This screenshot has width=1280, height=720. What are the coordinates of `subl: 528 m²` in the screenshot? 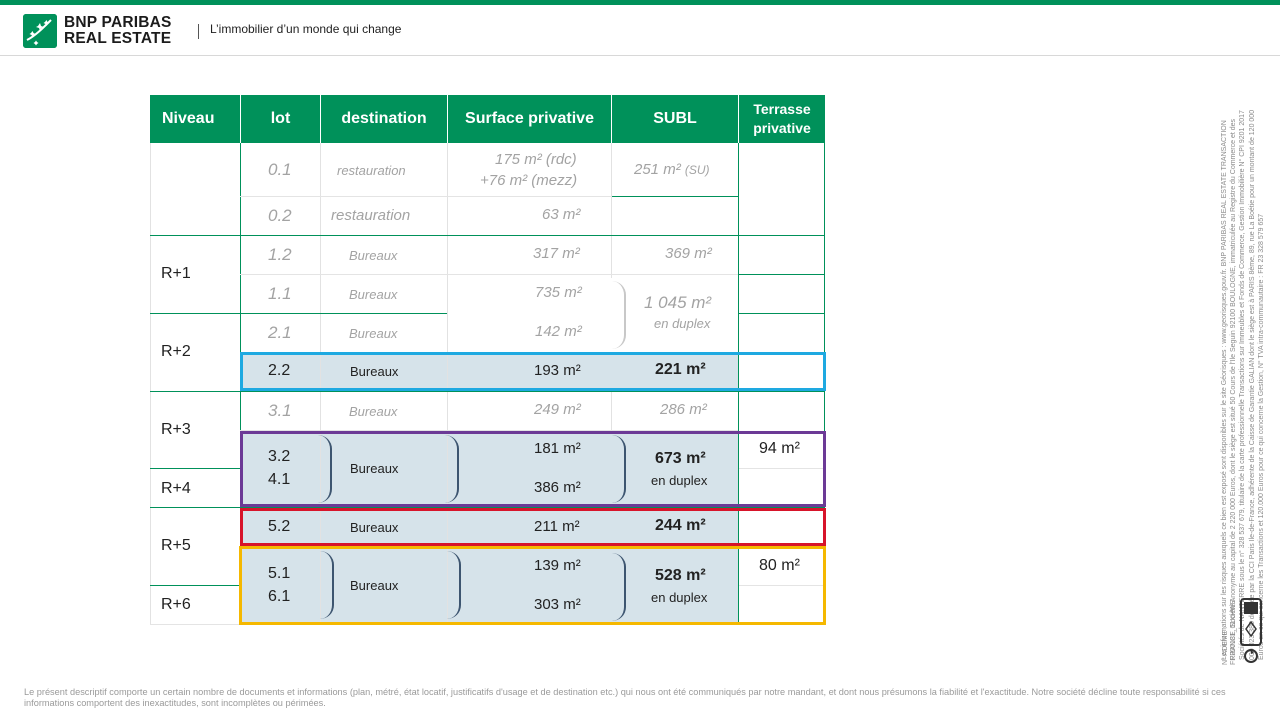 It's located at (680, 575).